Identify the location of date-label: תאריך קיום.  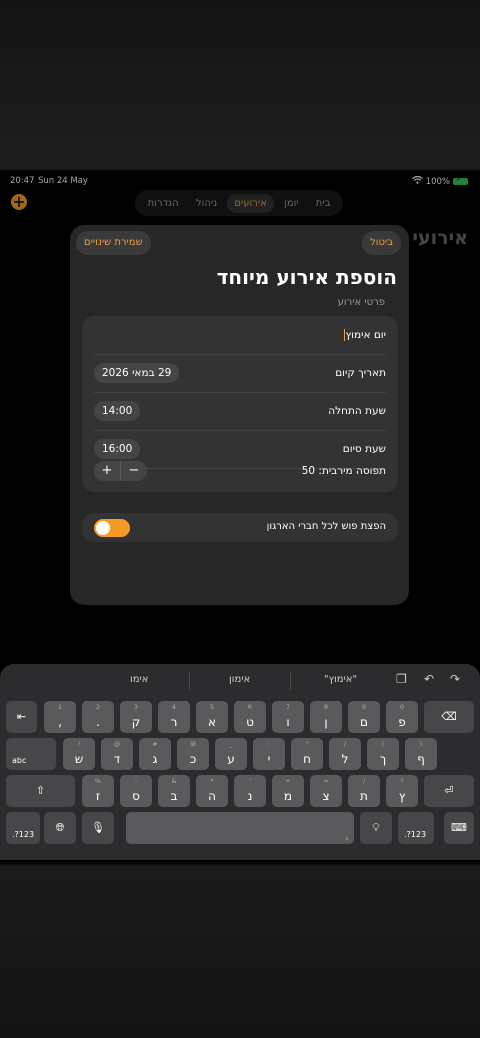
(360, 373).